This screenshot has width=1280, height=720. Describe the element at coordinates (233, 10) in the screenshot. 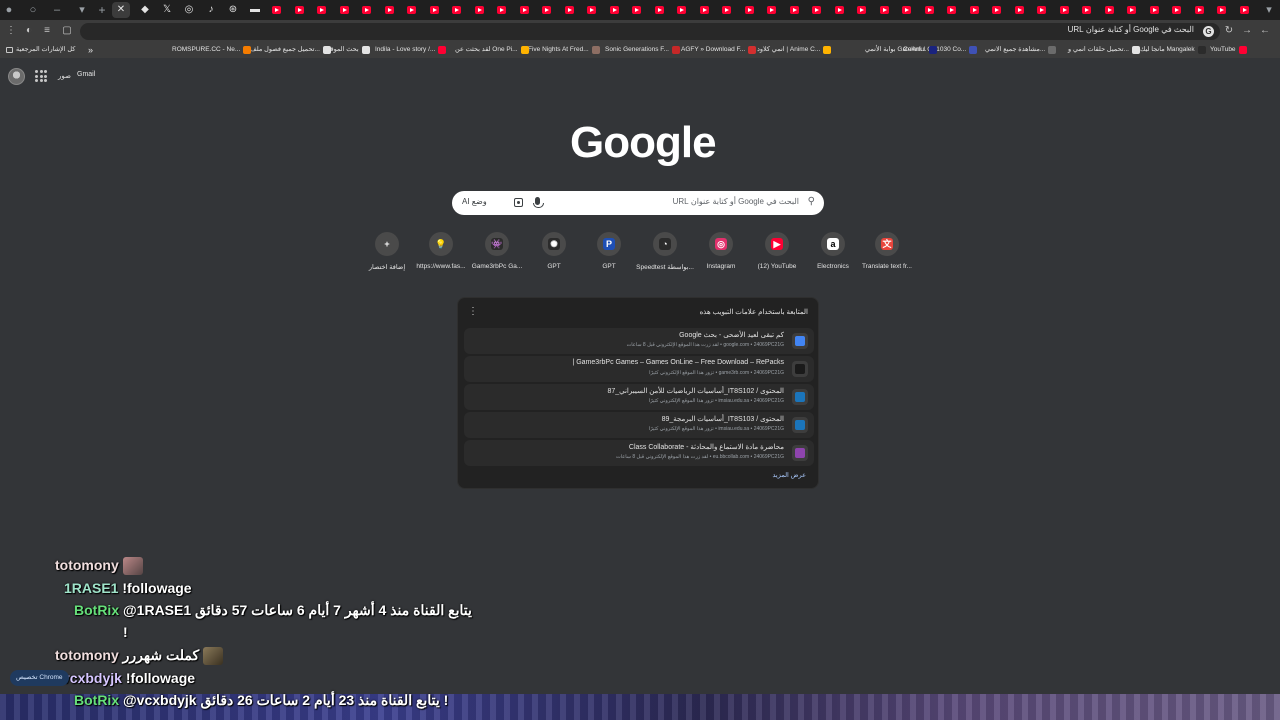

I see `tab: ⊛` at that location.